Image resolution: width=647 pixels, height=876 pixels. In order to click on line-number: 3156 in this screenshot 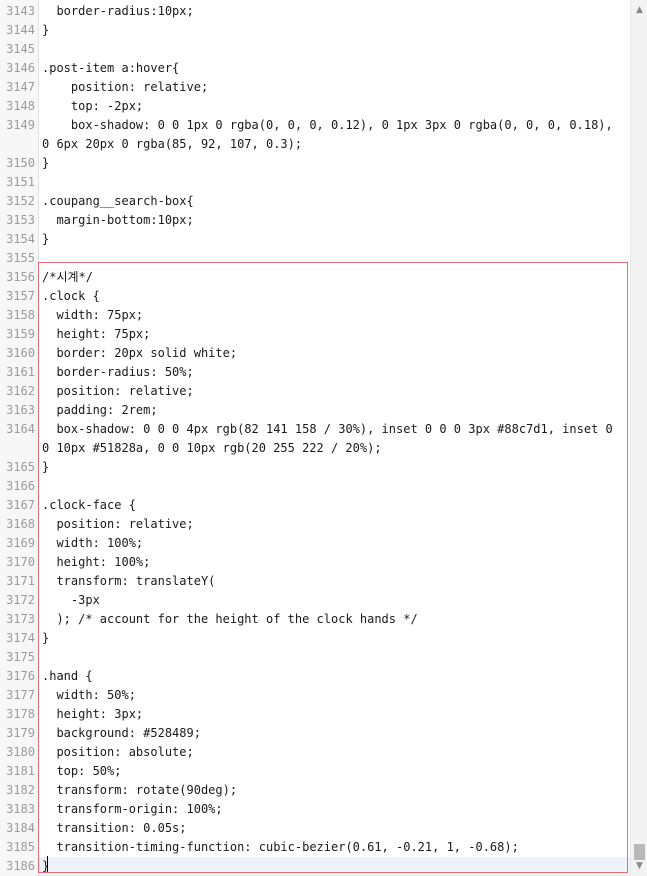, I will do `click(20, 277)`.